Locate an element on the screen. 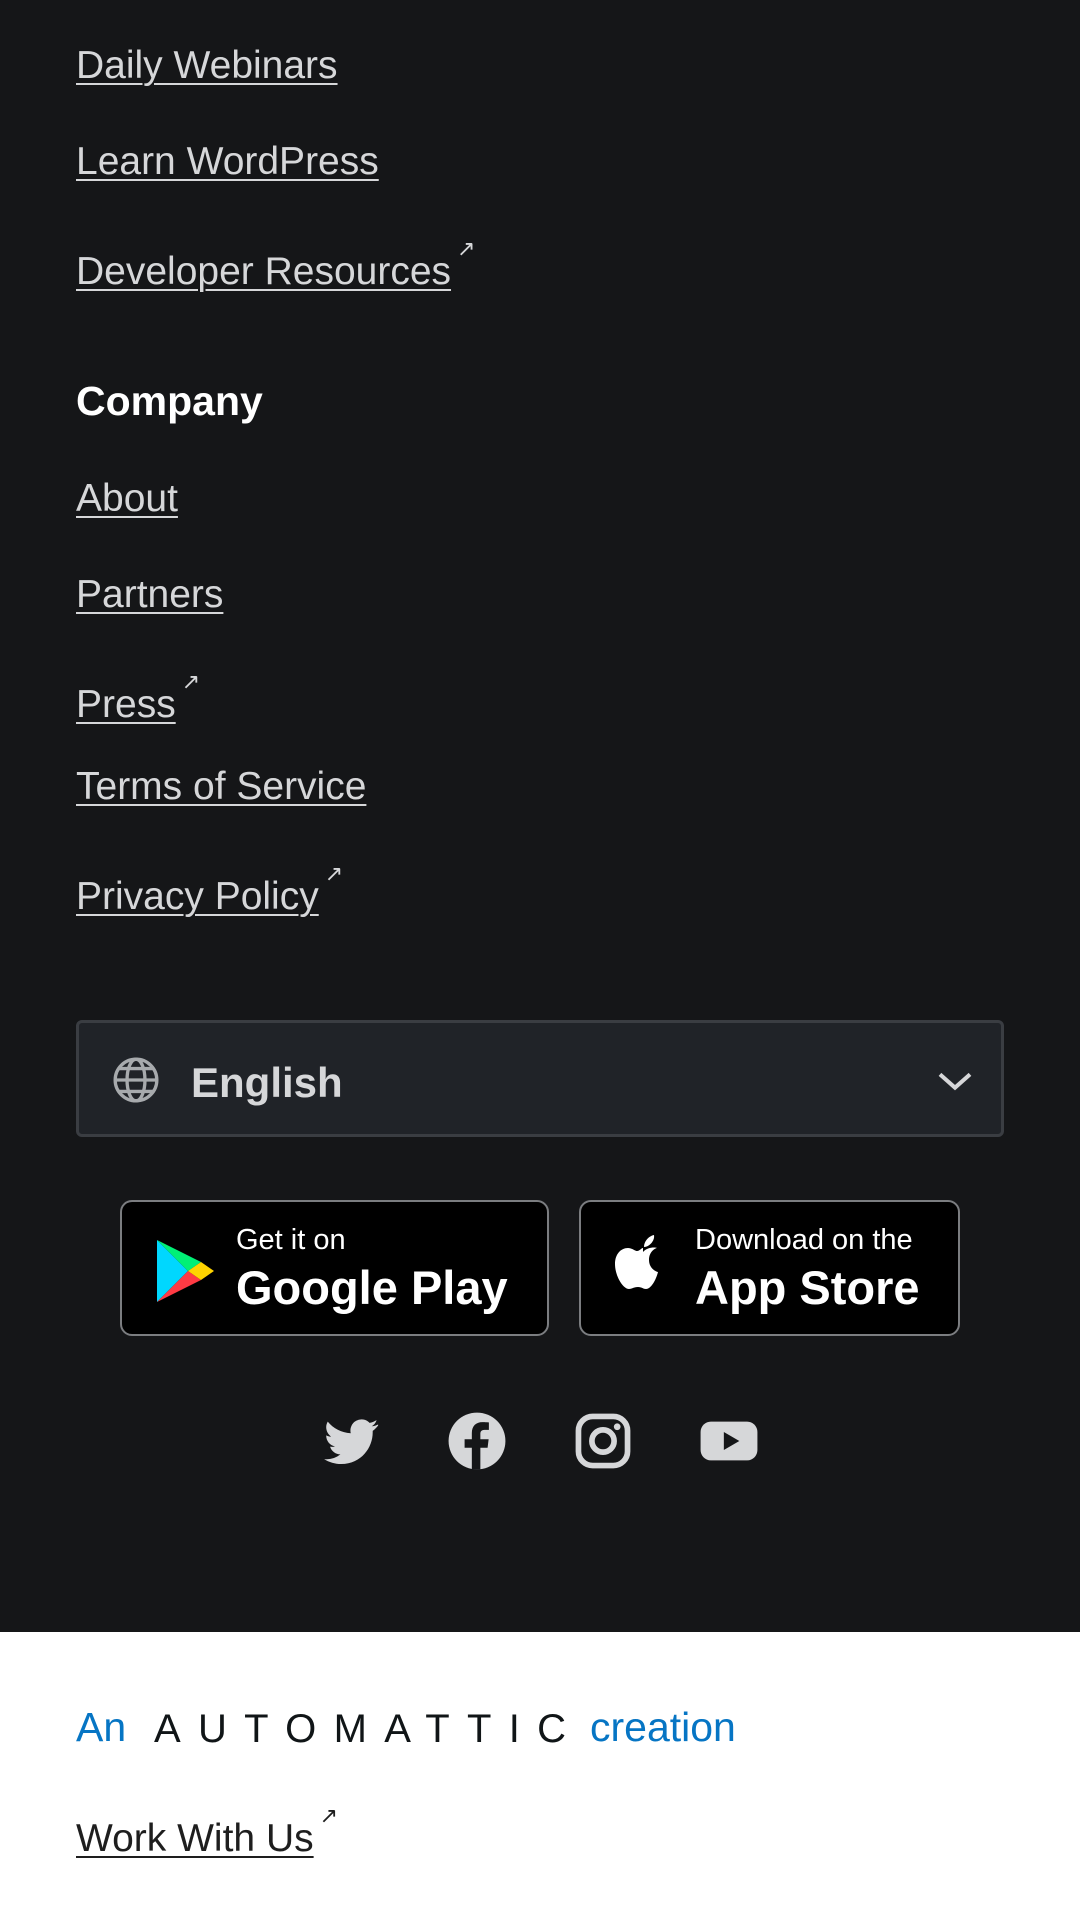 This screenshot has width=1080, height=1920. link-label: Daily Webinars is located at coordinates (207, 65).